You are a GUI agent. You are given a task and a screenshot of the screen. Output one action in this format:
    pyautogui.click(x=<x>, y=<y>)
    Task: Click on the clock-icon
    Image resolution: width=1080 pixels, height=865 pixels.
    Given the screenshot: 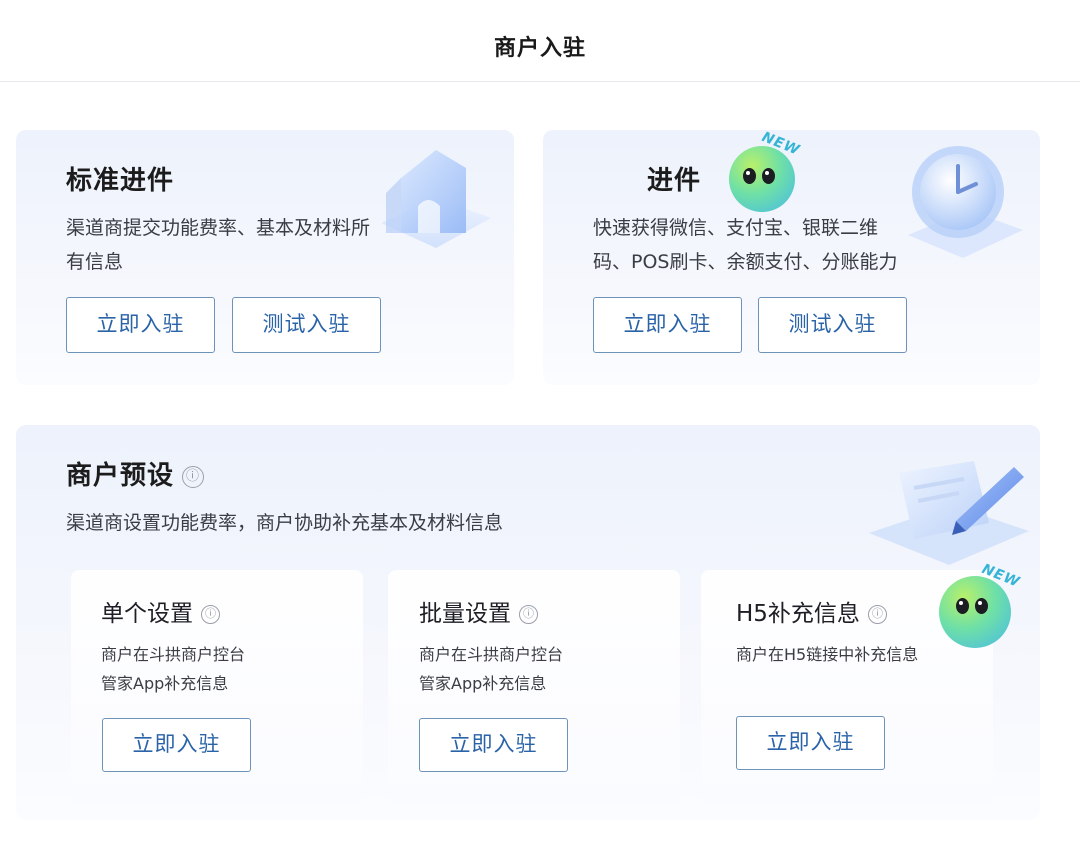 What is the action you would take?
    pyautogui.click(x=965, y=202)
    